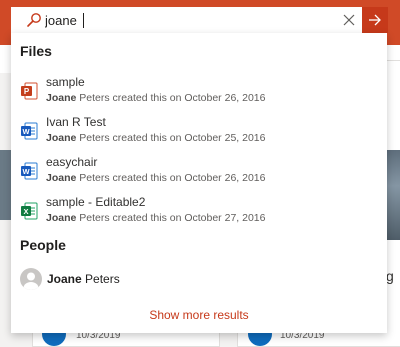 This screenshot has width=400, height=347. Describe the element at coordinates (25, 211) in the screenshot. I see `svg-text: X` at that location.